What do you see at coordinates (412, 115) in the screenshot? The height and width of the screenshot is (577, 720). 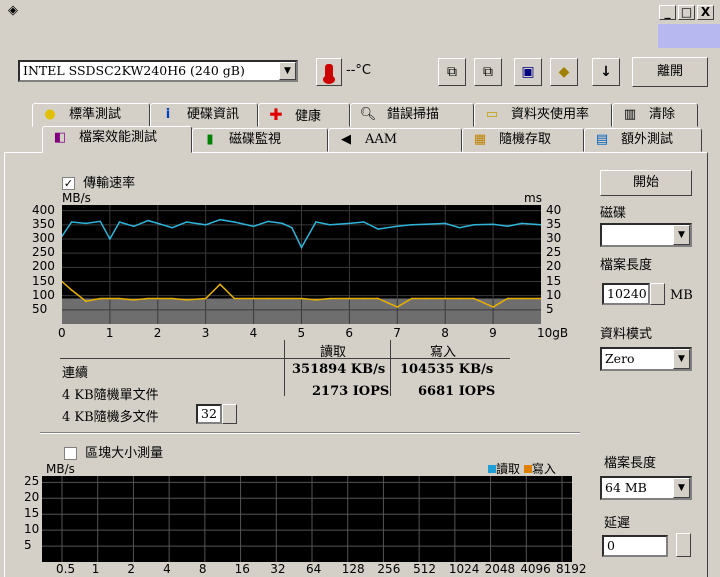 I see `tab-error-scan: 🔍︎ 錯誤掃描` at bounding box center [412, 115].